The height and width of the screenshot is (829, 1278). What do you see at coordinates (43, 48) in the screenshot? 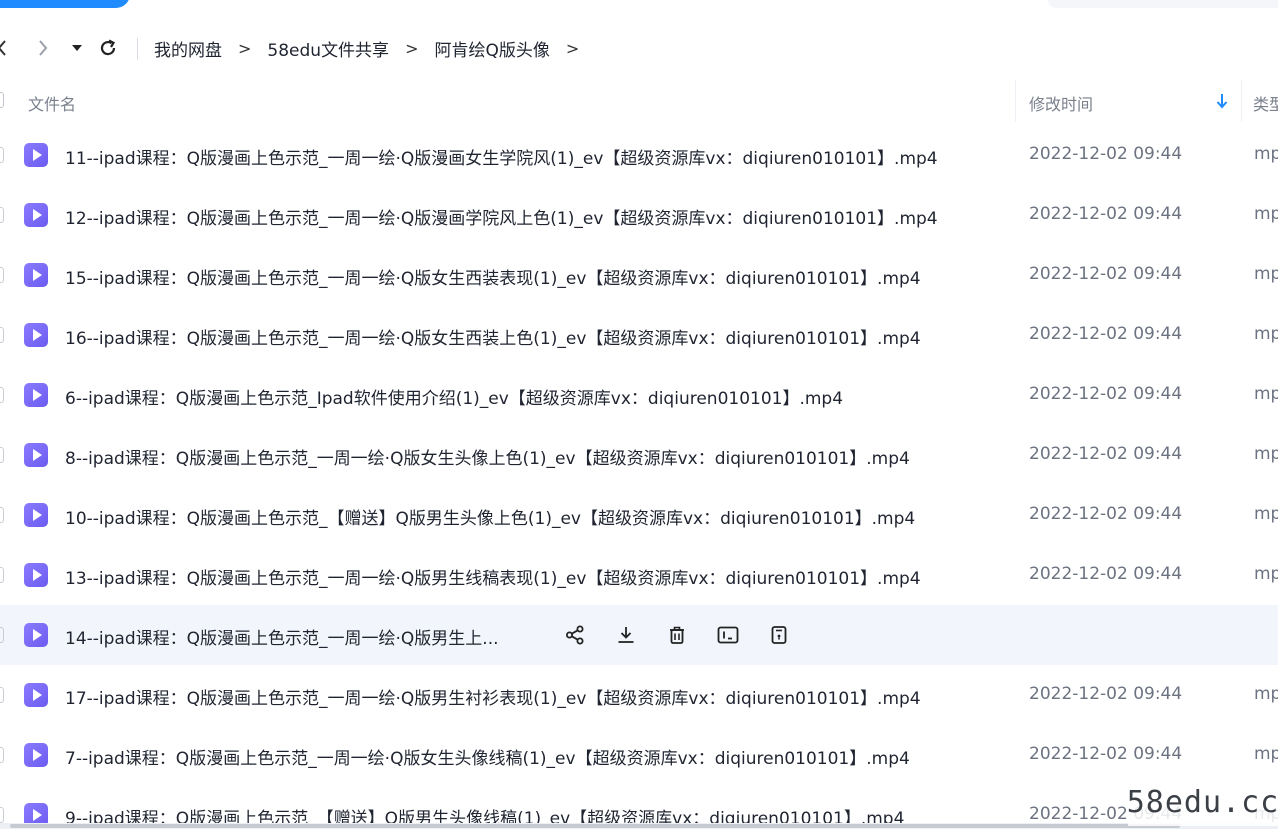
I see `forward-icon` at bounding box center [43, 48].